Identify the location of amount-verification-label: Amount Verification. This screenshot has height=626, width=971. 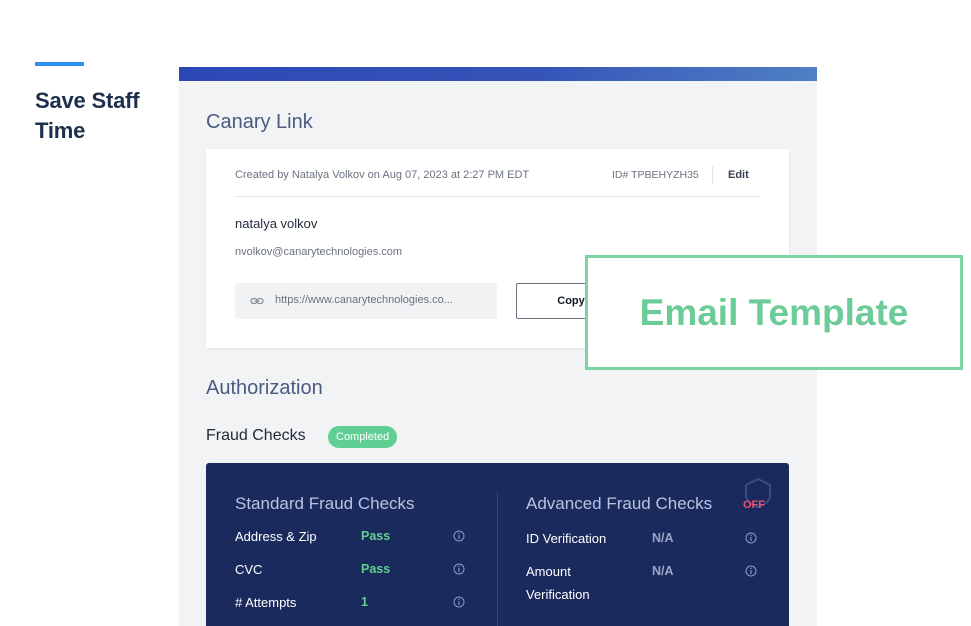
(558, 583).